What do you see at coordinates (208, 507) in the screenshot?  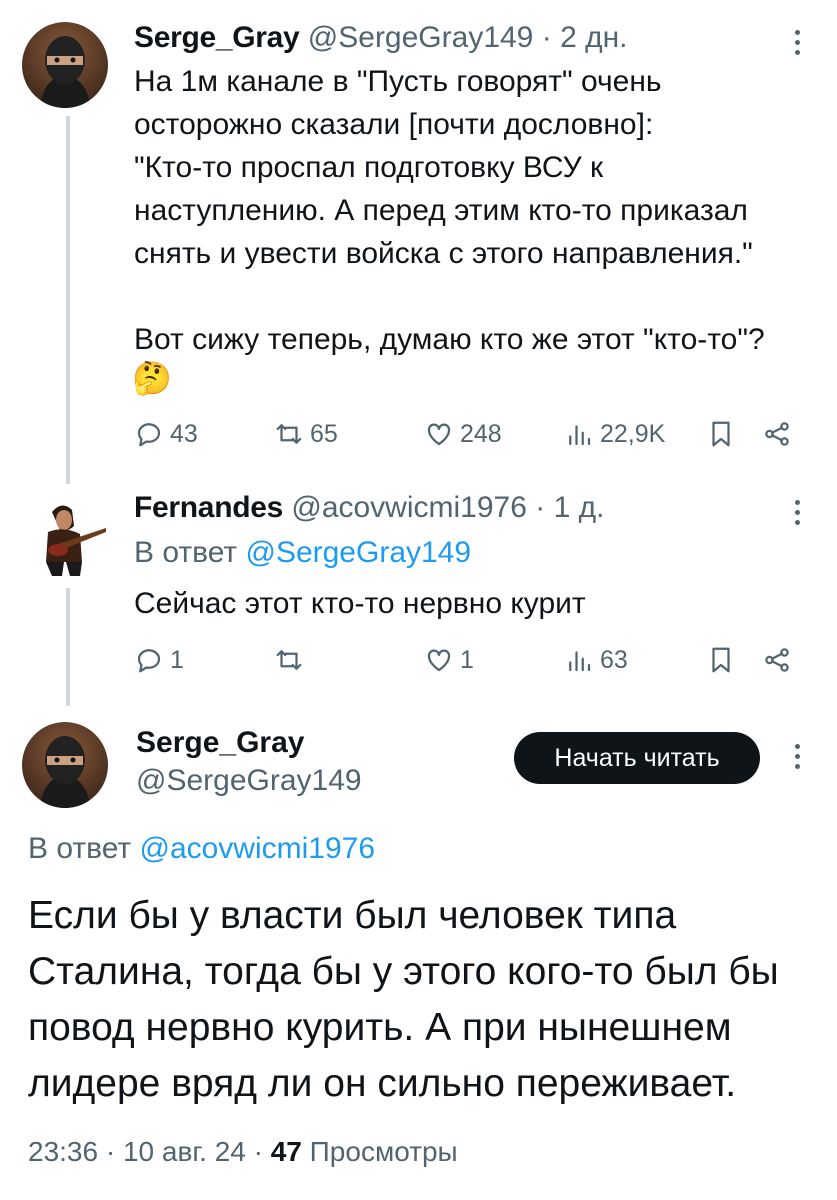 I see `author-name: Fernandes` at bounding box center [208, 507].